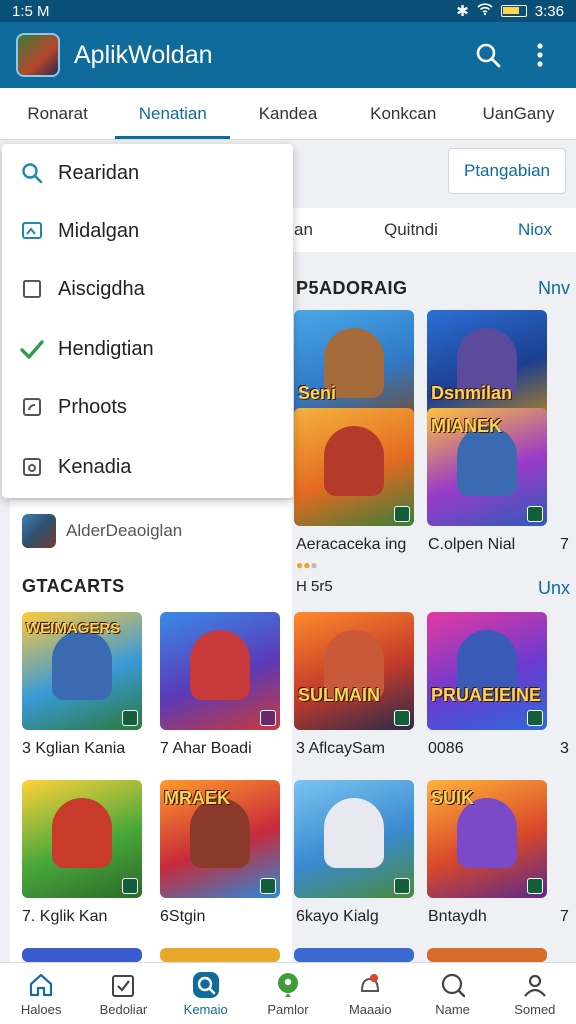 The image size is (576, 1024). Describe the element at coordinates (32, 173) in the screenshot. I see `search-icon` at that location.